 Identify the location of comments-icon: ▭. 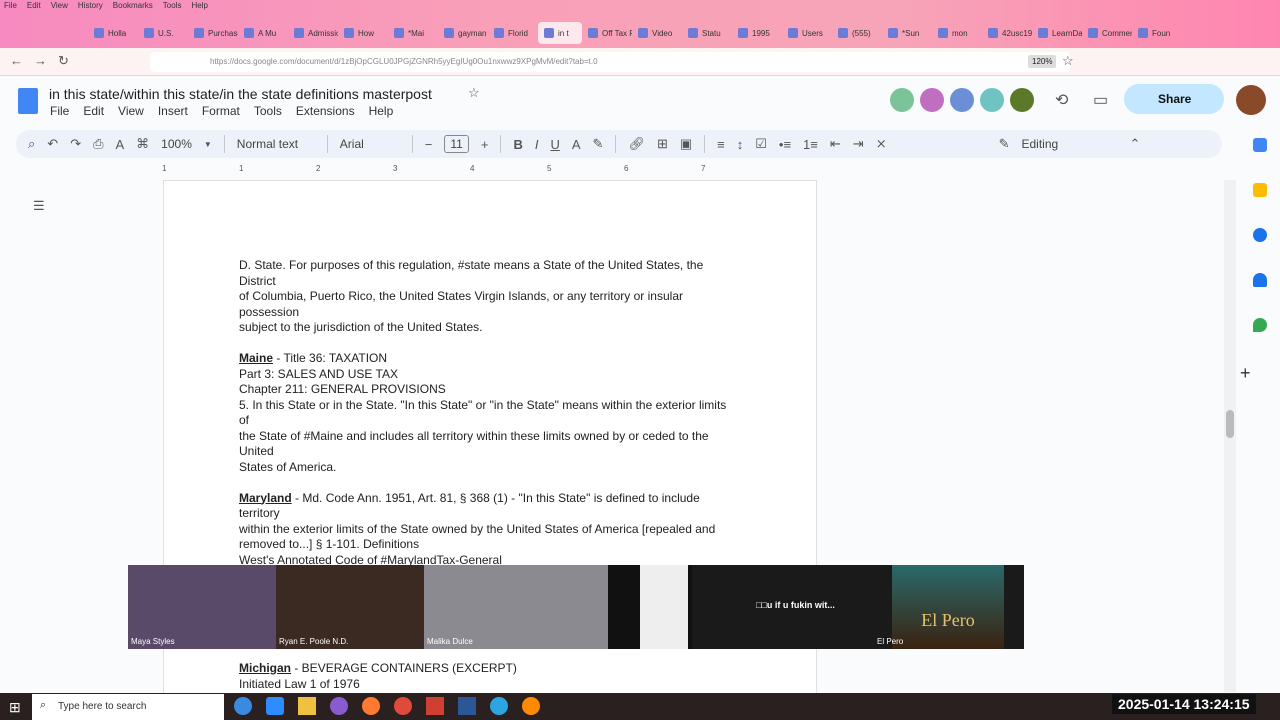
(1100, 100).